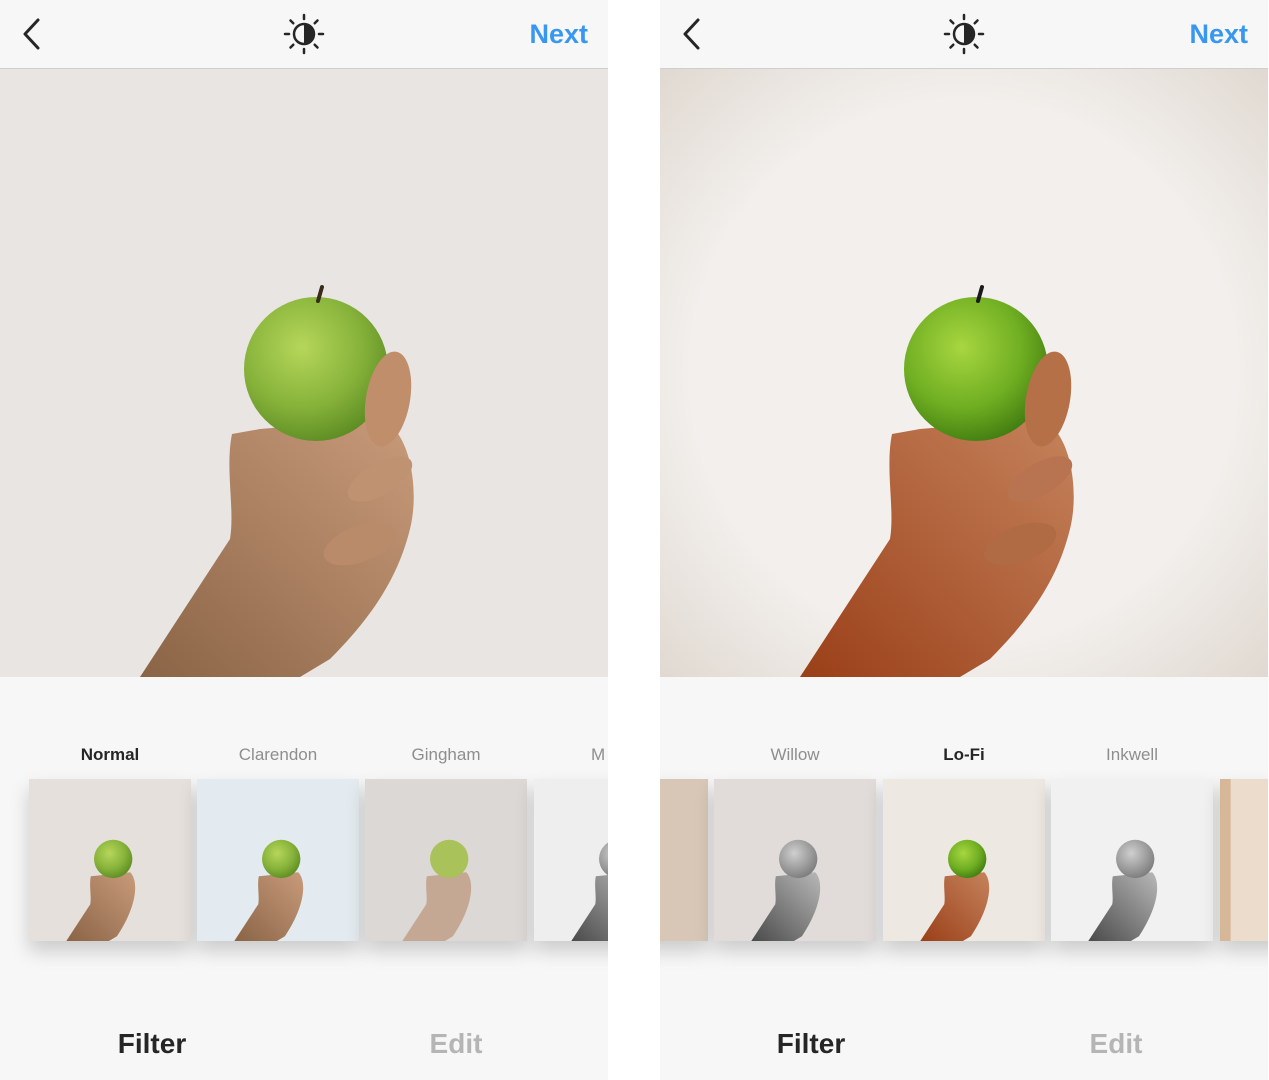  What do you see at coordinates (446, 860) in the screenshot?
I see `filter-thumb-gingham` at bounding box center [446, 860].